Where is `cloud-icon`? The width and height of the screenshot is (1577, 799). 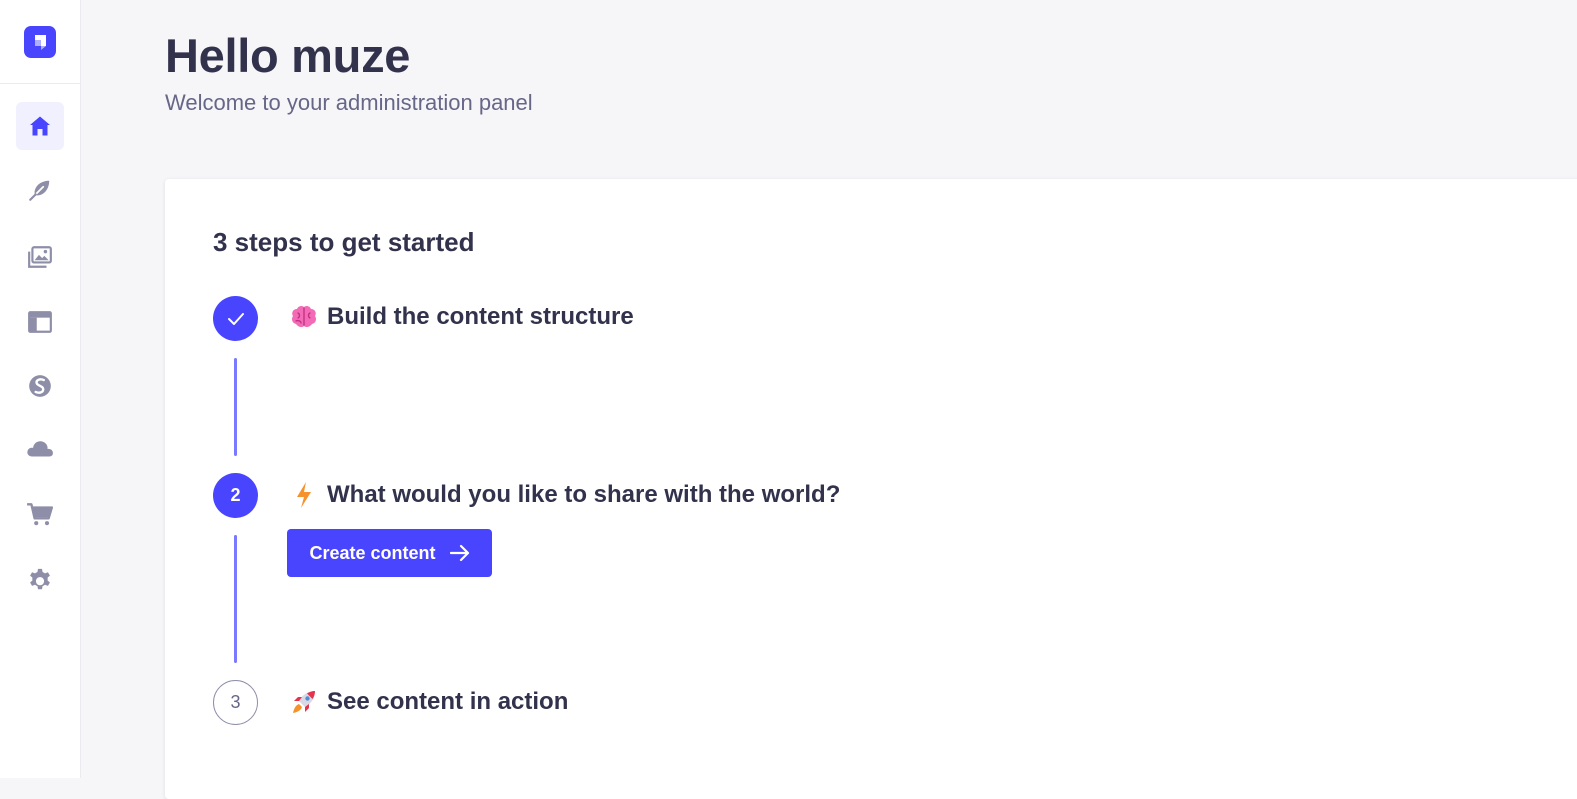 cloud-icon is located at coordinates (40, 449).